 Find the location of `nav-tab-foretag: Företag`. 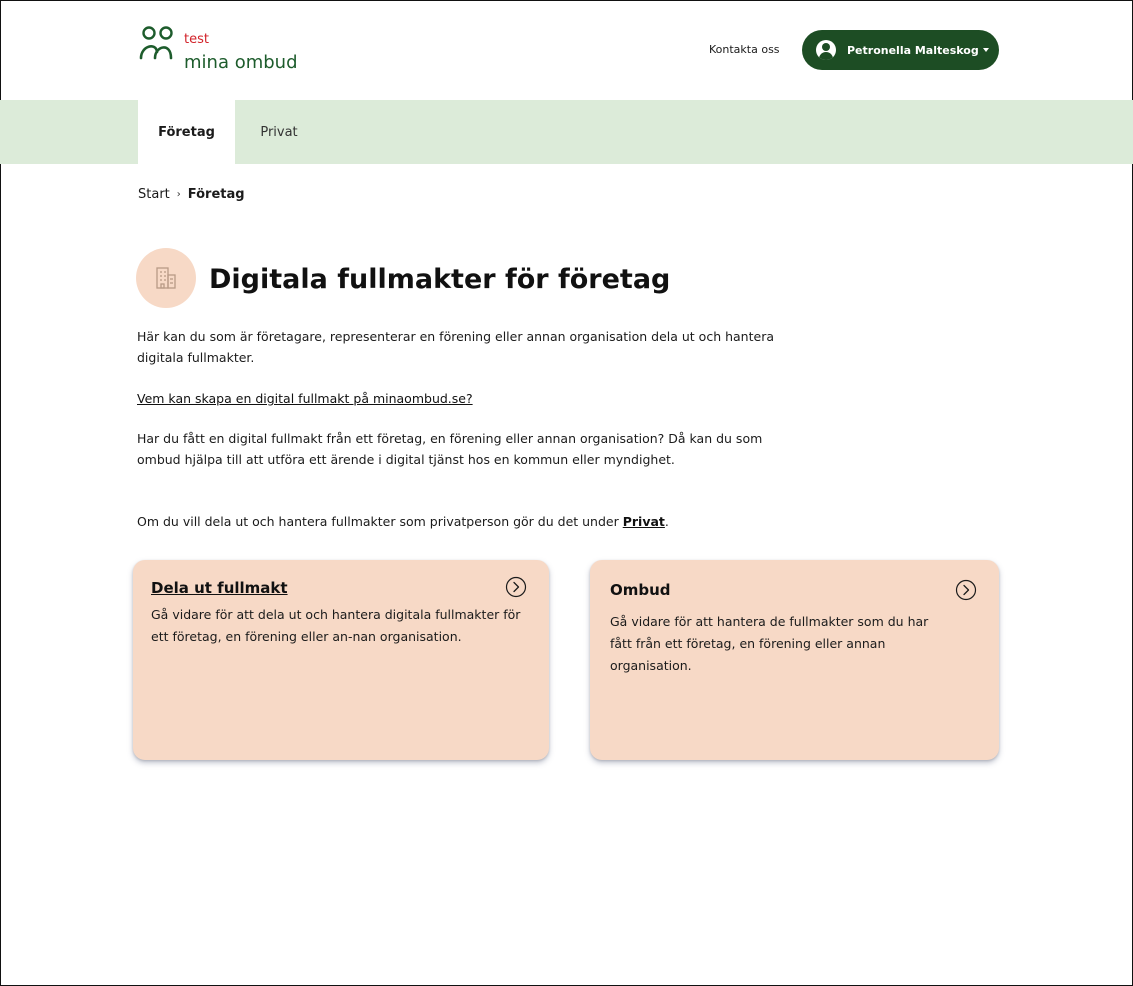

nav-tab-foretag: Företag is located at coordinates (186, 132).